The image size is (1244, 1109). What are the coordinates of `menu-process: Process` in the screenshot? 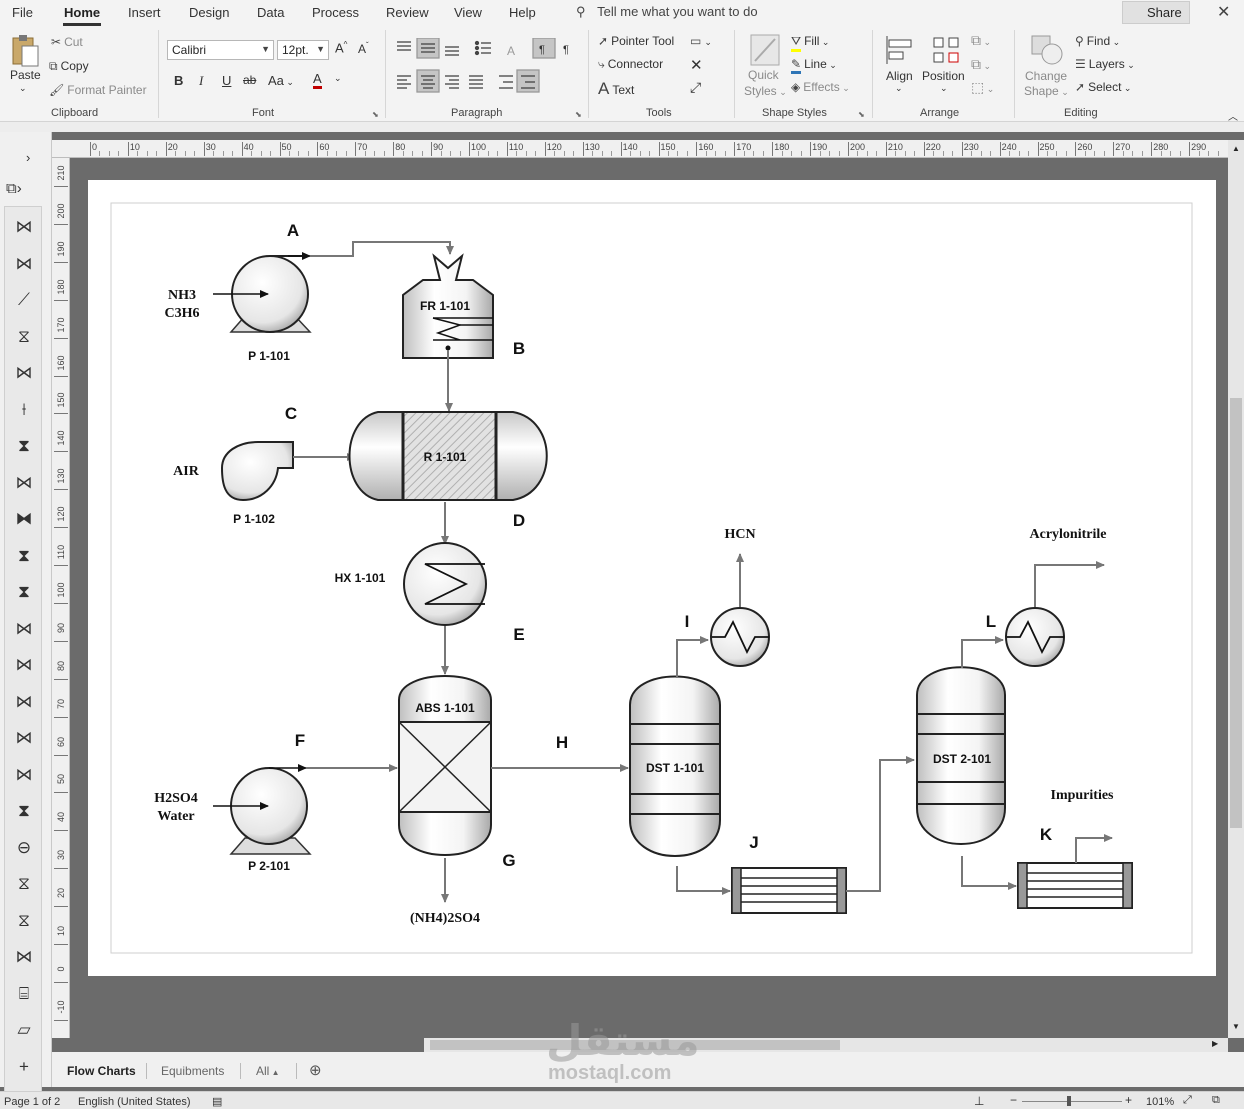 It's located at (335, 12).